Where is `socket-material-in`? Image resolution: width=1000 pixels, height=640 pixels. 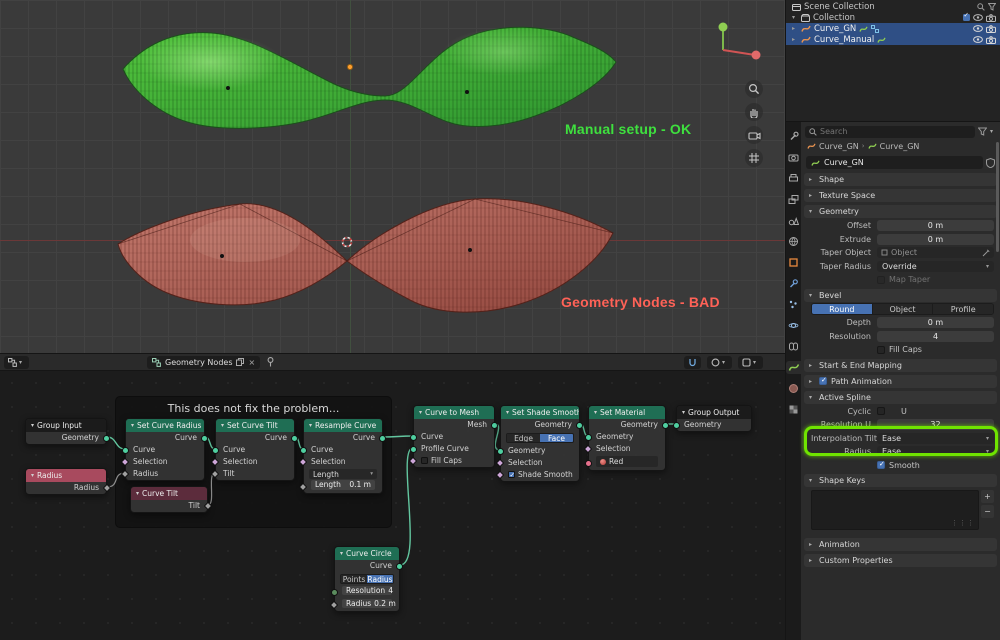 socket-material-in is located at coordinates (588, 463).